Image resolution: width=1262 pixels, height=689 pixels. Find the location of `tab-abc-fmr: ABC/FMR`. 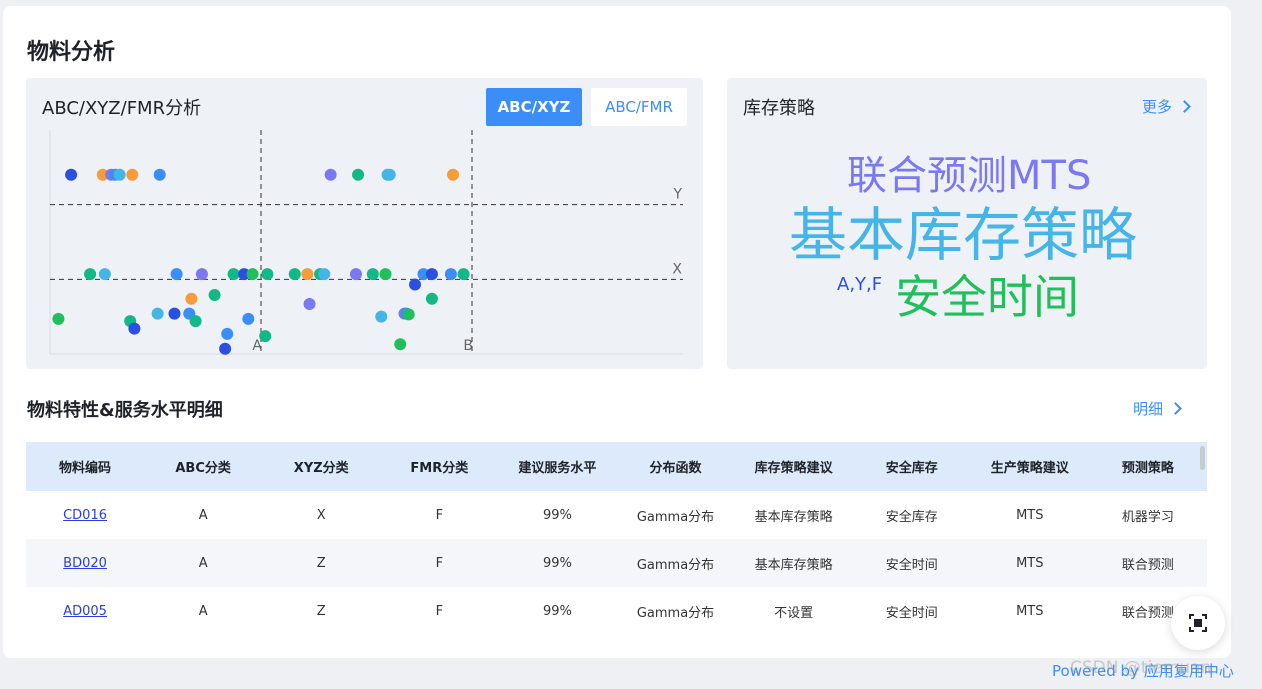

tab-abc-fmr: ABC/FMR is located at coordinates (639, 107).